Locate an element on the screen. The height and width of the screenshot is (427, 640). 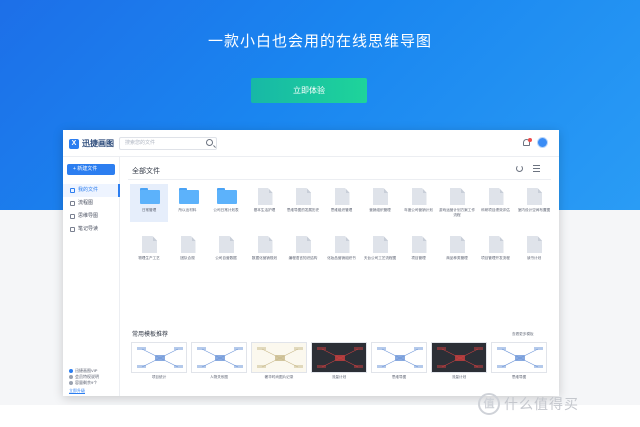
file-name: 数据化营销规划 is located at coordinates (264, 258).